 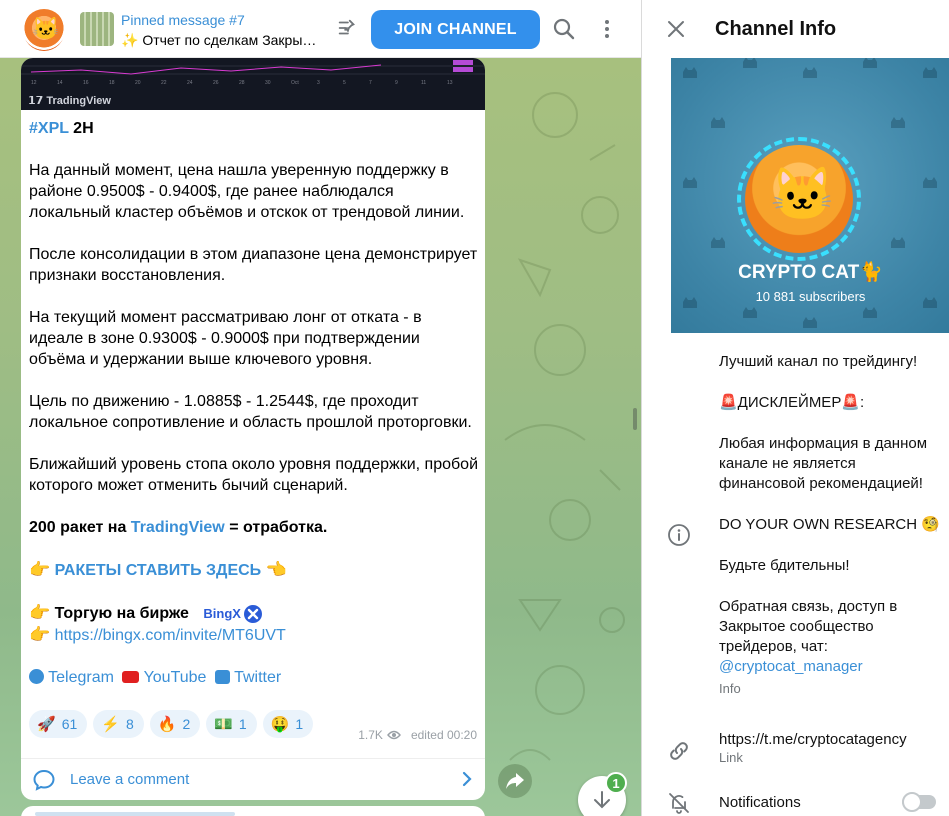 I want to click on channel-avatar, so click(x=44, y=30).